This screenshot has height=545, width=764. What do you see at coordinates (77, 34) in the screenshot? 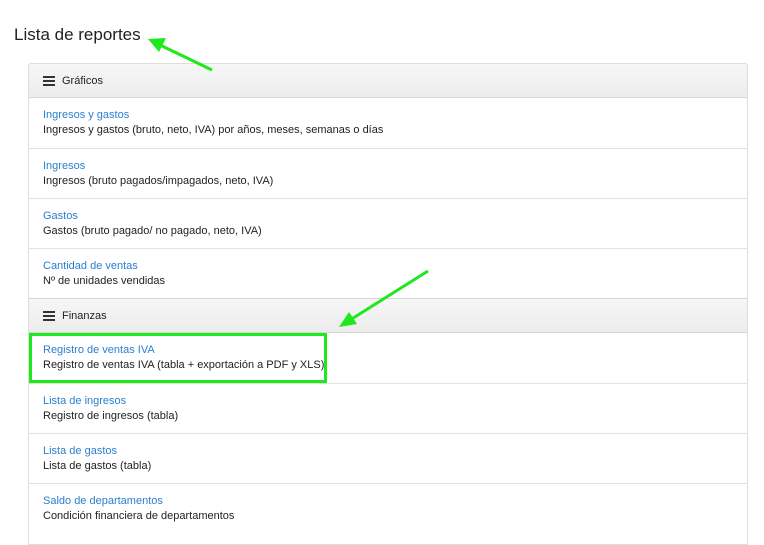
I see `page-title: Lista de reportes` at bounding box center [77, 34].